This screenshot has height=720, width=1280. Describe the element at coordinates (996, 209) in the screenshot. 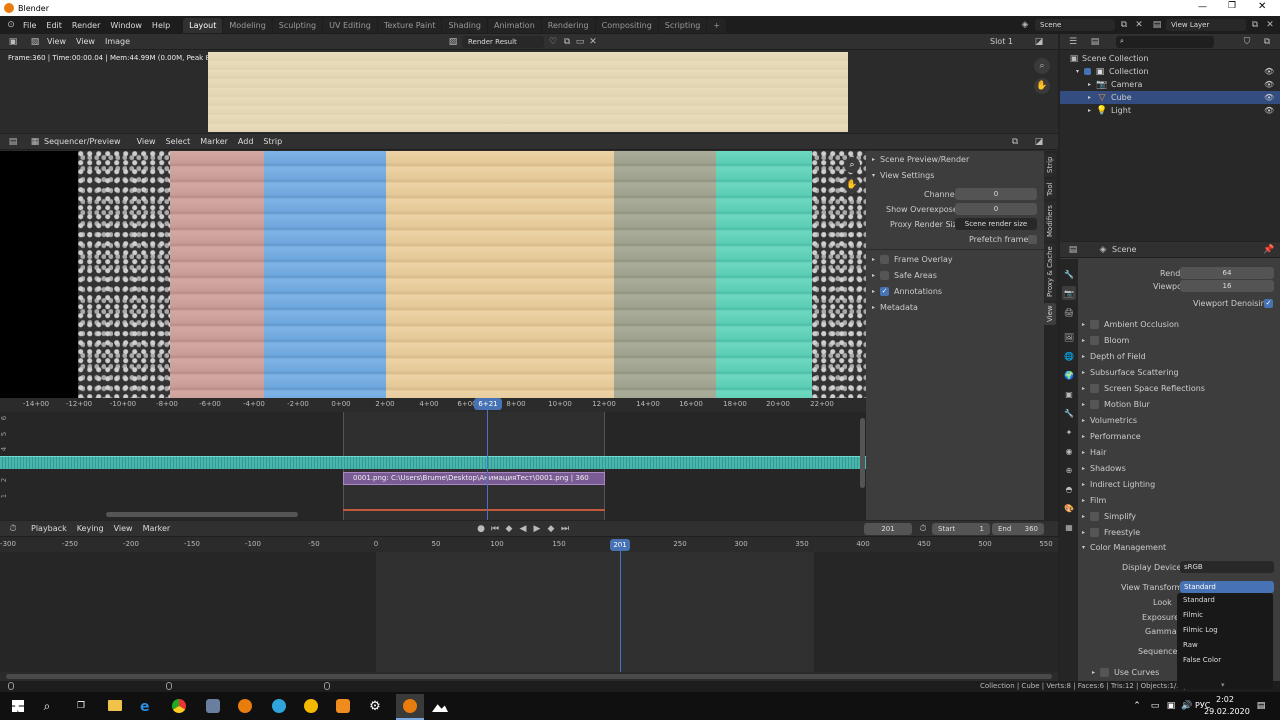

I see `show-overexposed-field: 0` at that location.